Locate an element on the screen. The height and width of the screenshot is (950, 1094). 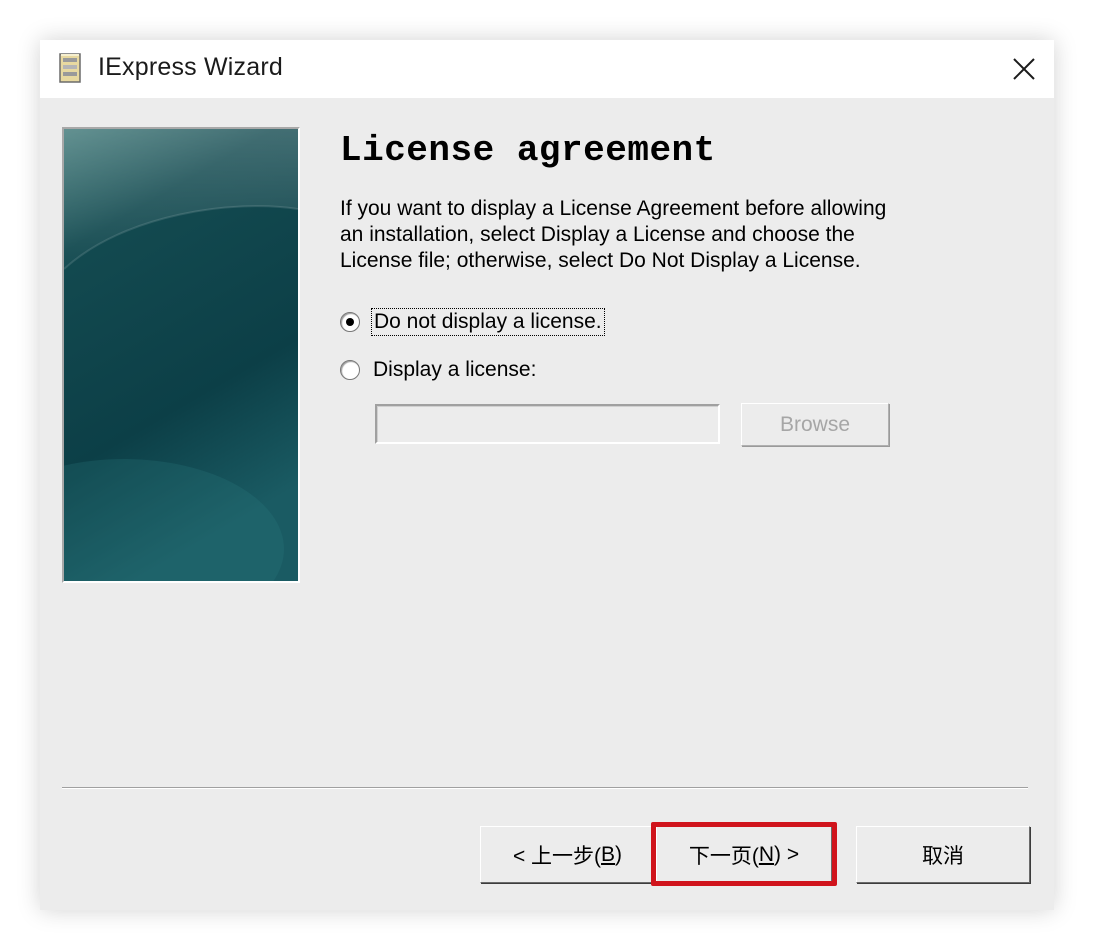
browse-button-label: Browse is located at coordinates (815, 424).